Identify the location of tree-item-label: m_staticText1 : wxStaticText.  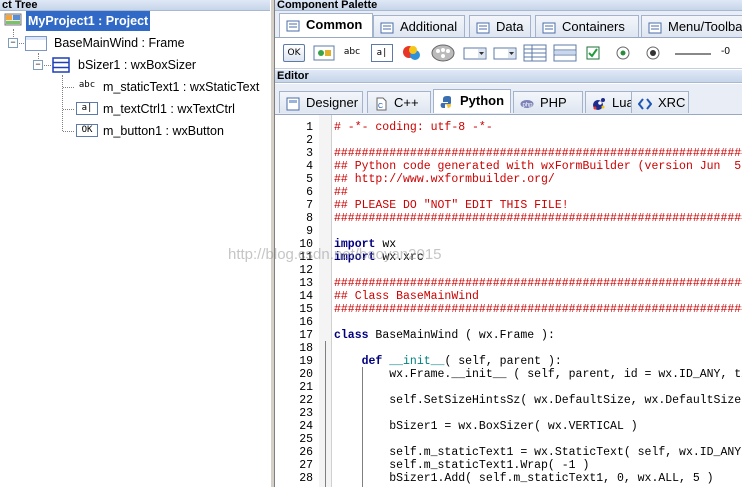
(181, 87).